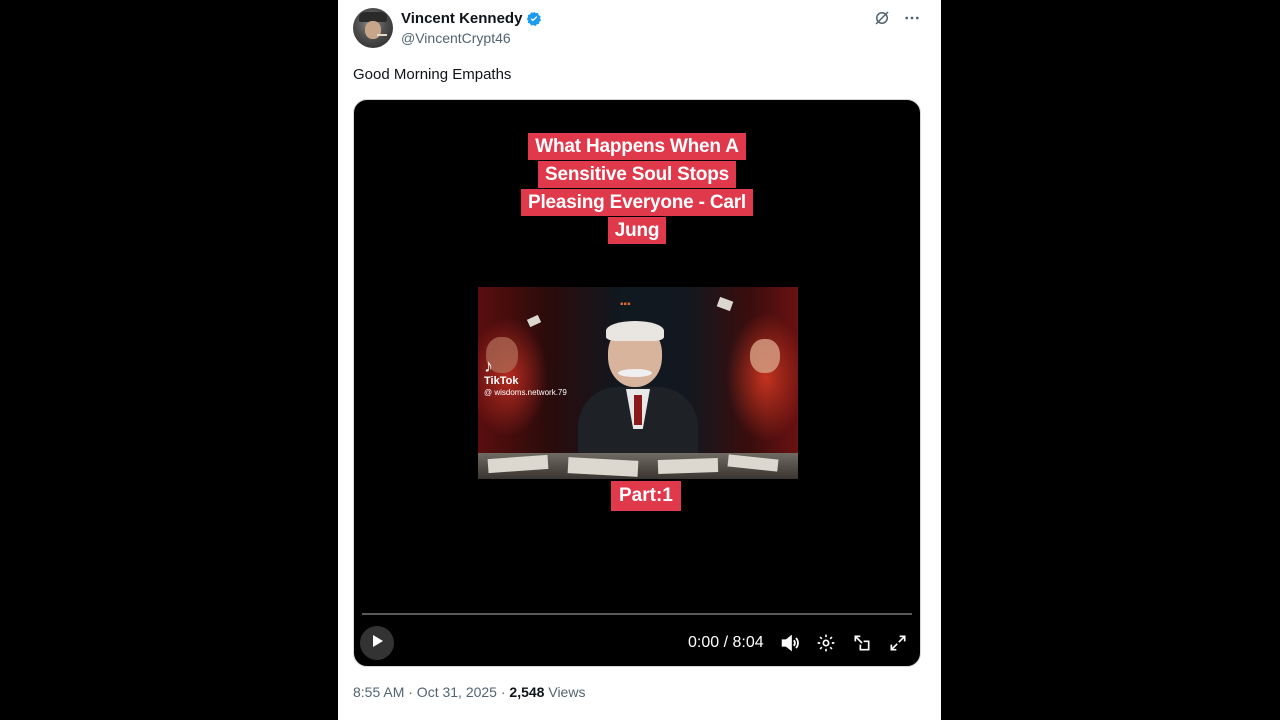 Image resolution: width=1280 pixels, height=720 pixels. What do you see at coordinates (826, 643) in the screenshot?
I see `settings-icon` at bounding box center [826, 643].